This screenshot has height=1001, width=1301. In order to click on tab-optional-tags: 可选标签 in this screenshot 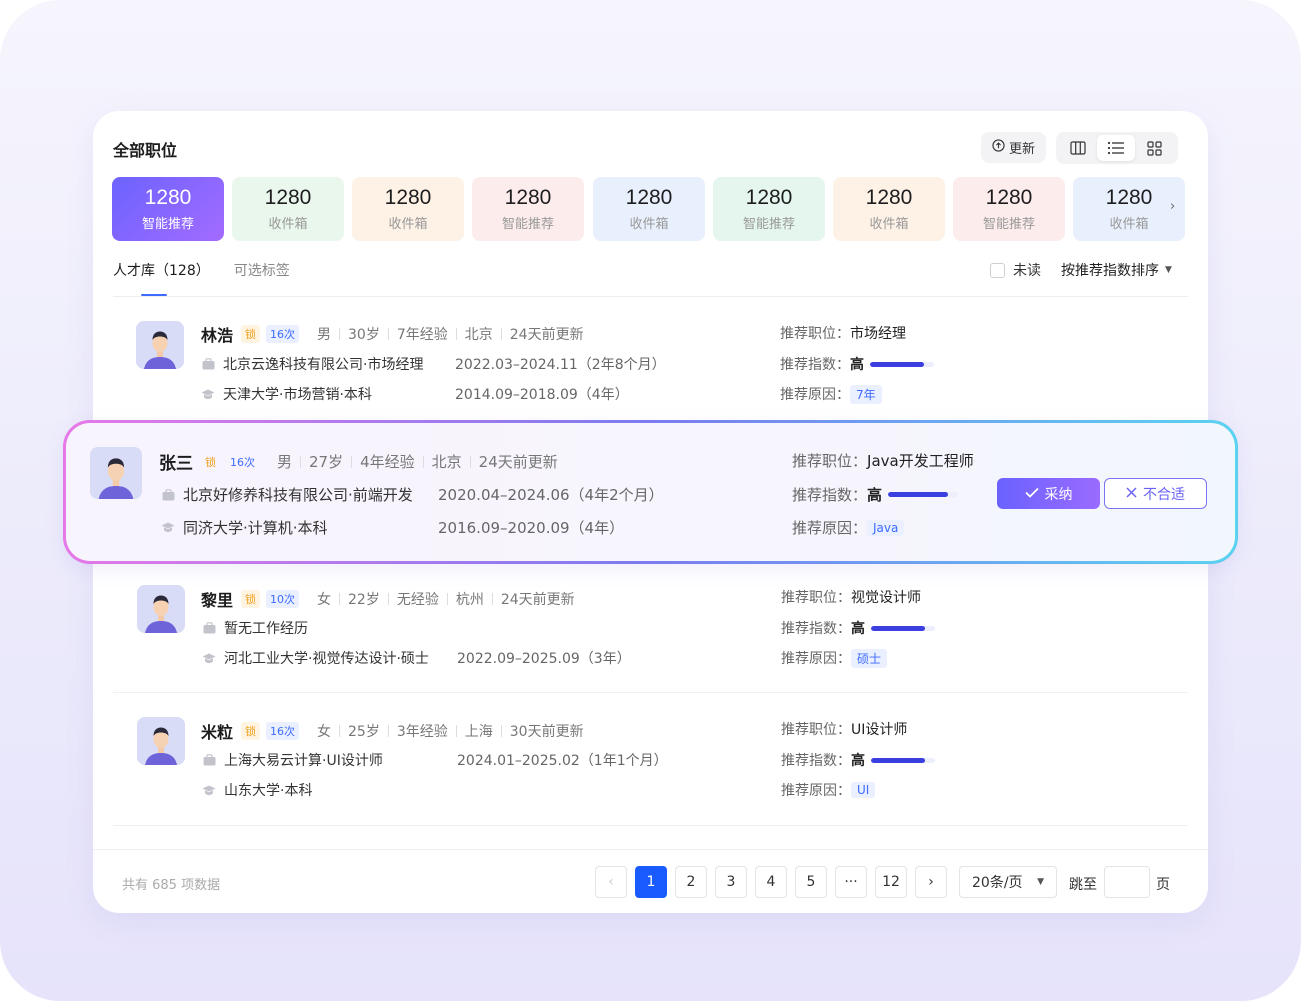, I will do `click(262, 270)`.